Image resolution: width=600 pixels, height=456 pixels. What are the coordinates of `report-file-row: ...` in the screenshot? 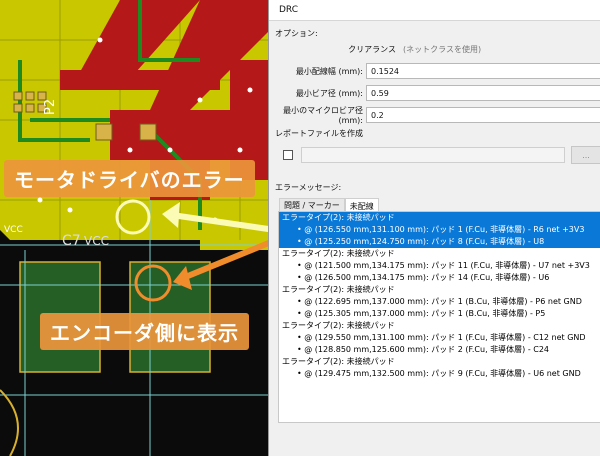 It's located at (441, 155).